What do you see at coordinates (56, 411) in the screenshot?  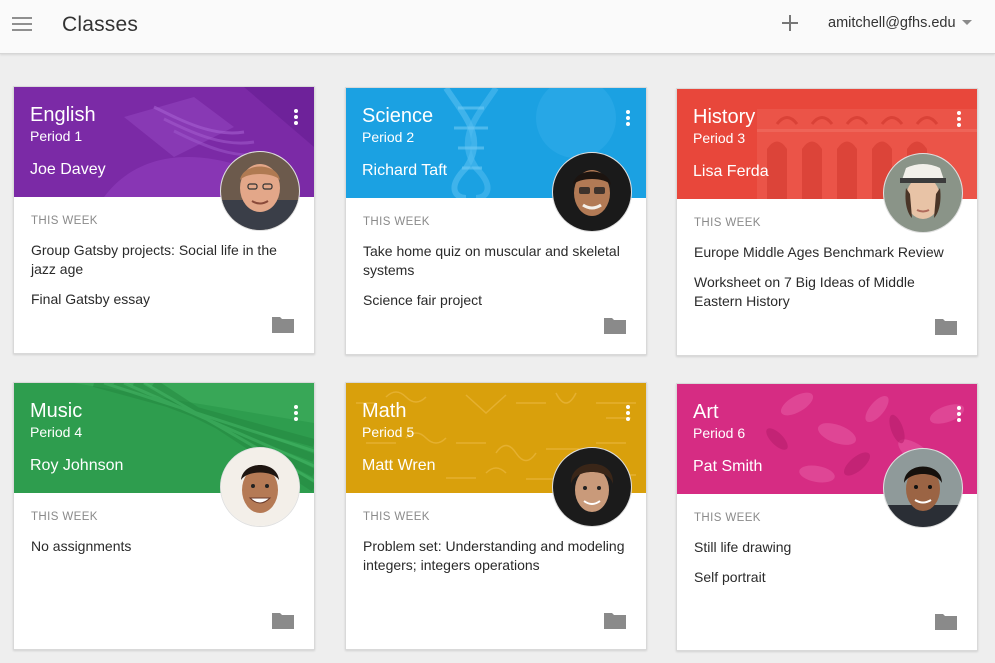 I see `class-name: Music` at bounding box center [56, 411].